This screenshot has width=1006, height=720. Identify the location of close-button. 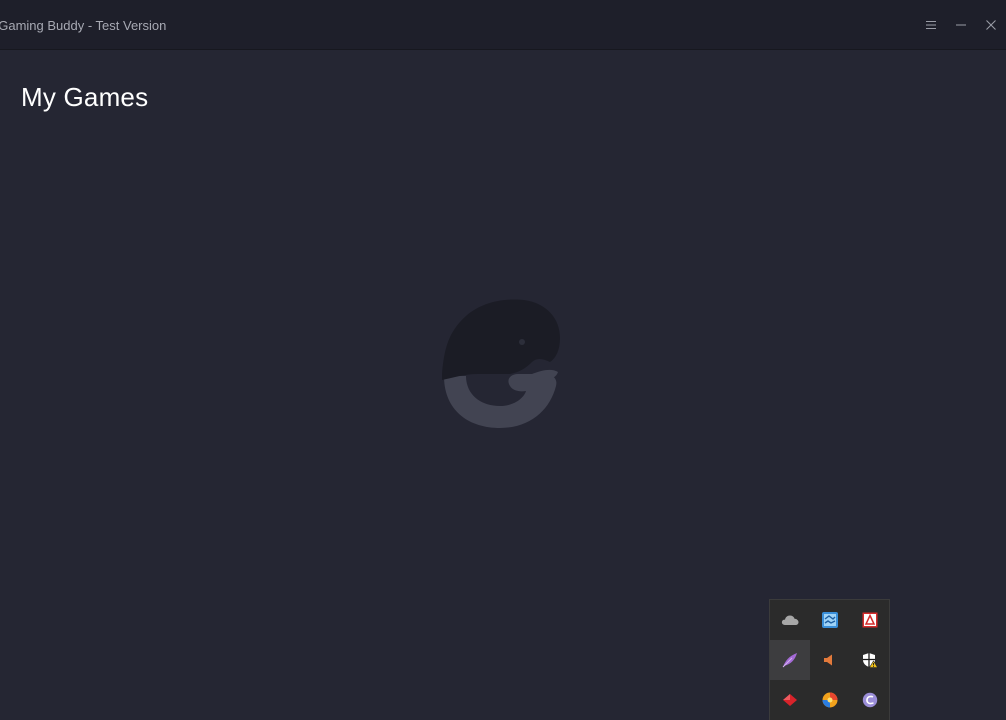
(991, 25).